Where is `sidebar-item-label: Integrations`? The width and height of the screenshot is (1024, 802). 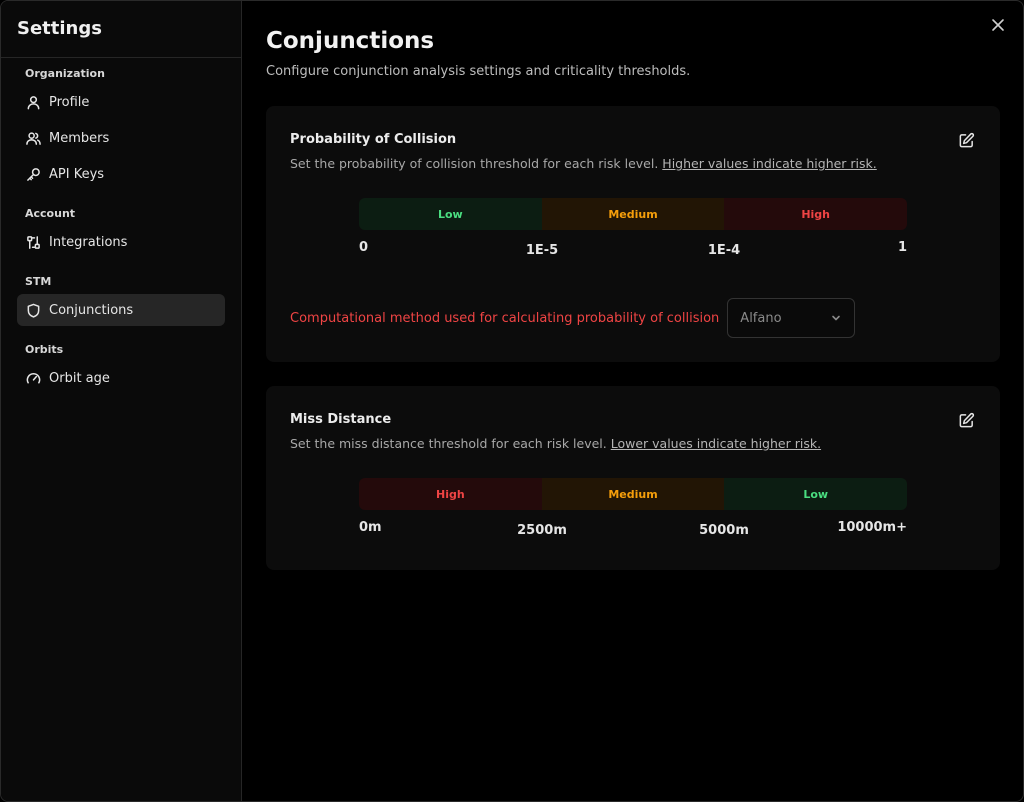
sidebar-item-label: Integrations is located at coordinates (88, 242).